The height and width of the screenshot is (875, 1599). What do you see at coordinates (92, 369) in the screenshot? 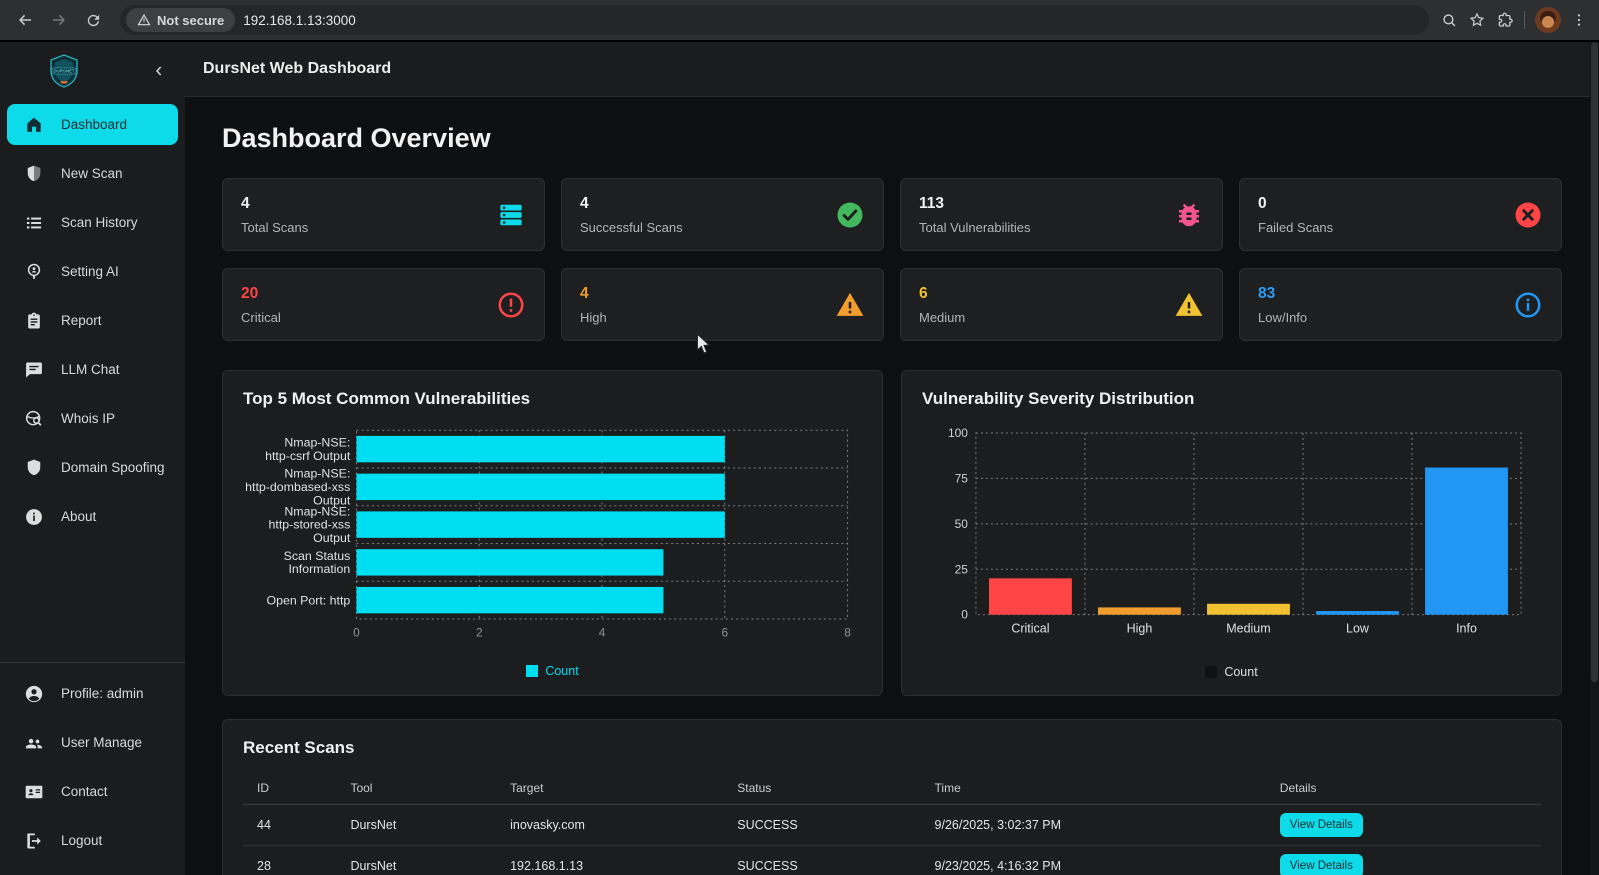
I see `sidebar-item-llm-chat: LLM Chat` at bounding box center [92, 369].